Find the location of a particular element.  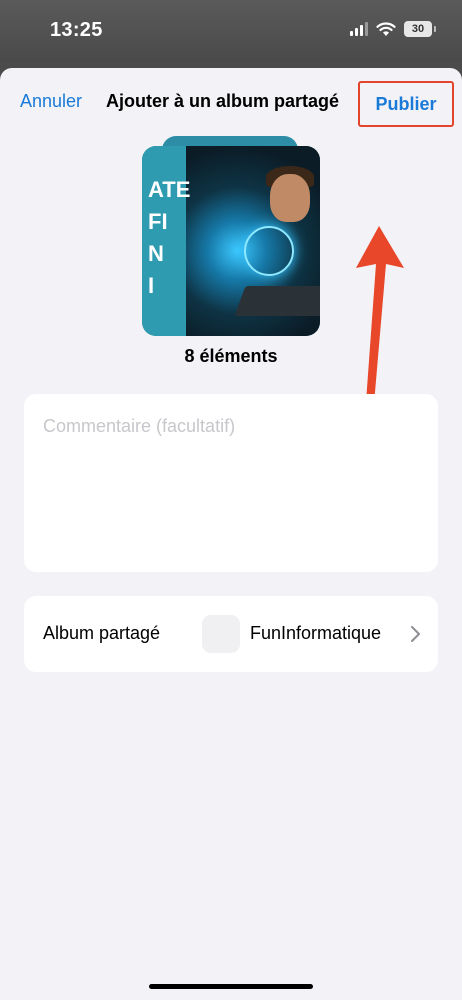

status-bar: 13:25 30 is located at coordinates (231, 31).